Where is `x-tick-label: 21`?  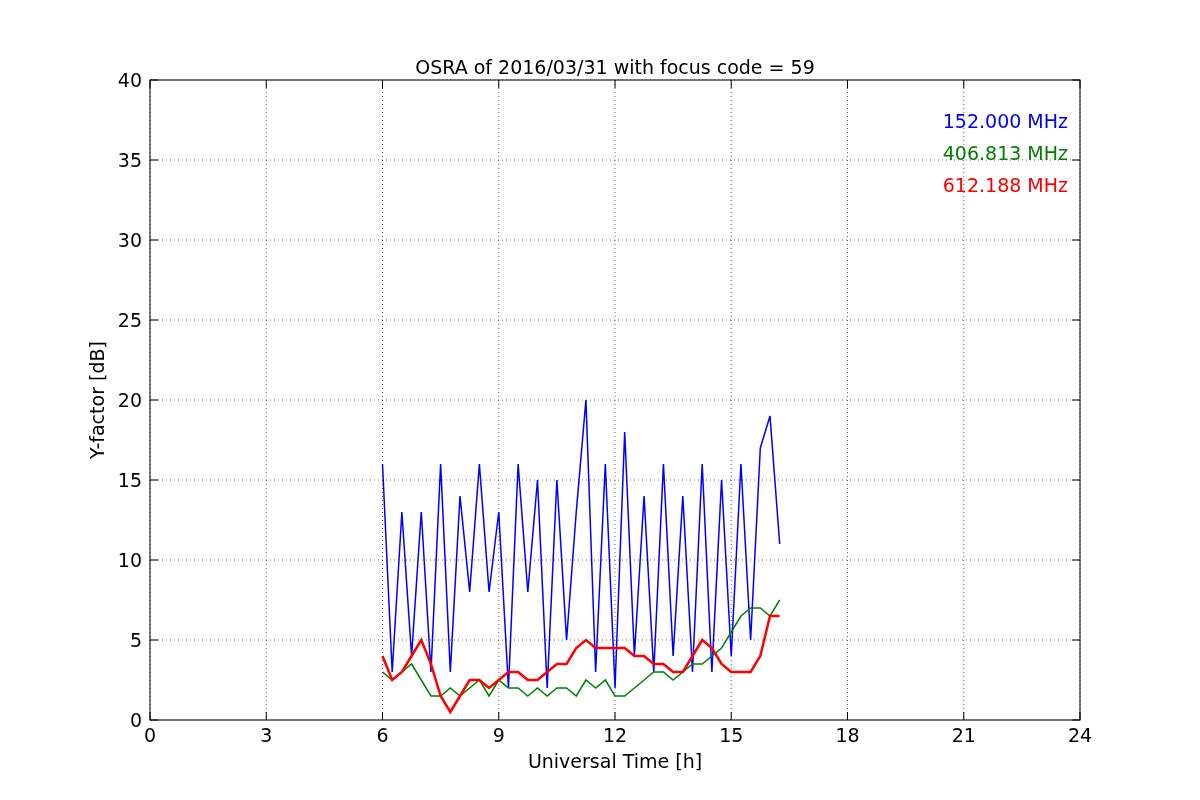 x-tick-label: 21 is located at coordinates (963, 735).